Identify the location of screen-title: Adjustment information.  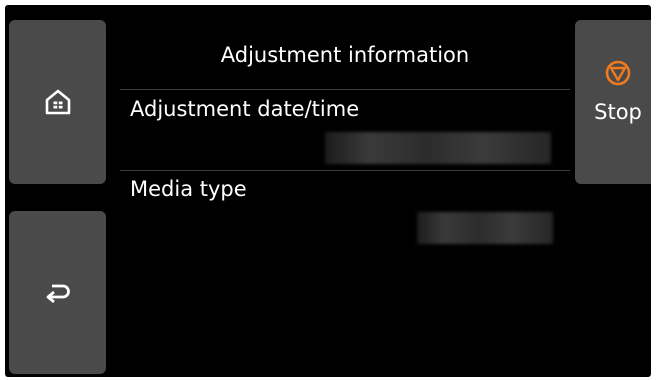
(345, 55).